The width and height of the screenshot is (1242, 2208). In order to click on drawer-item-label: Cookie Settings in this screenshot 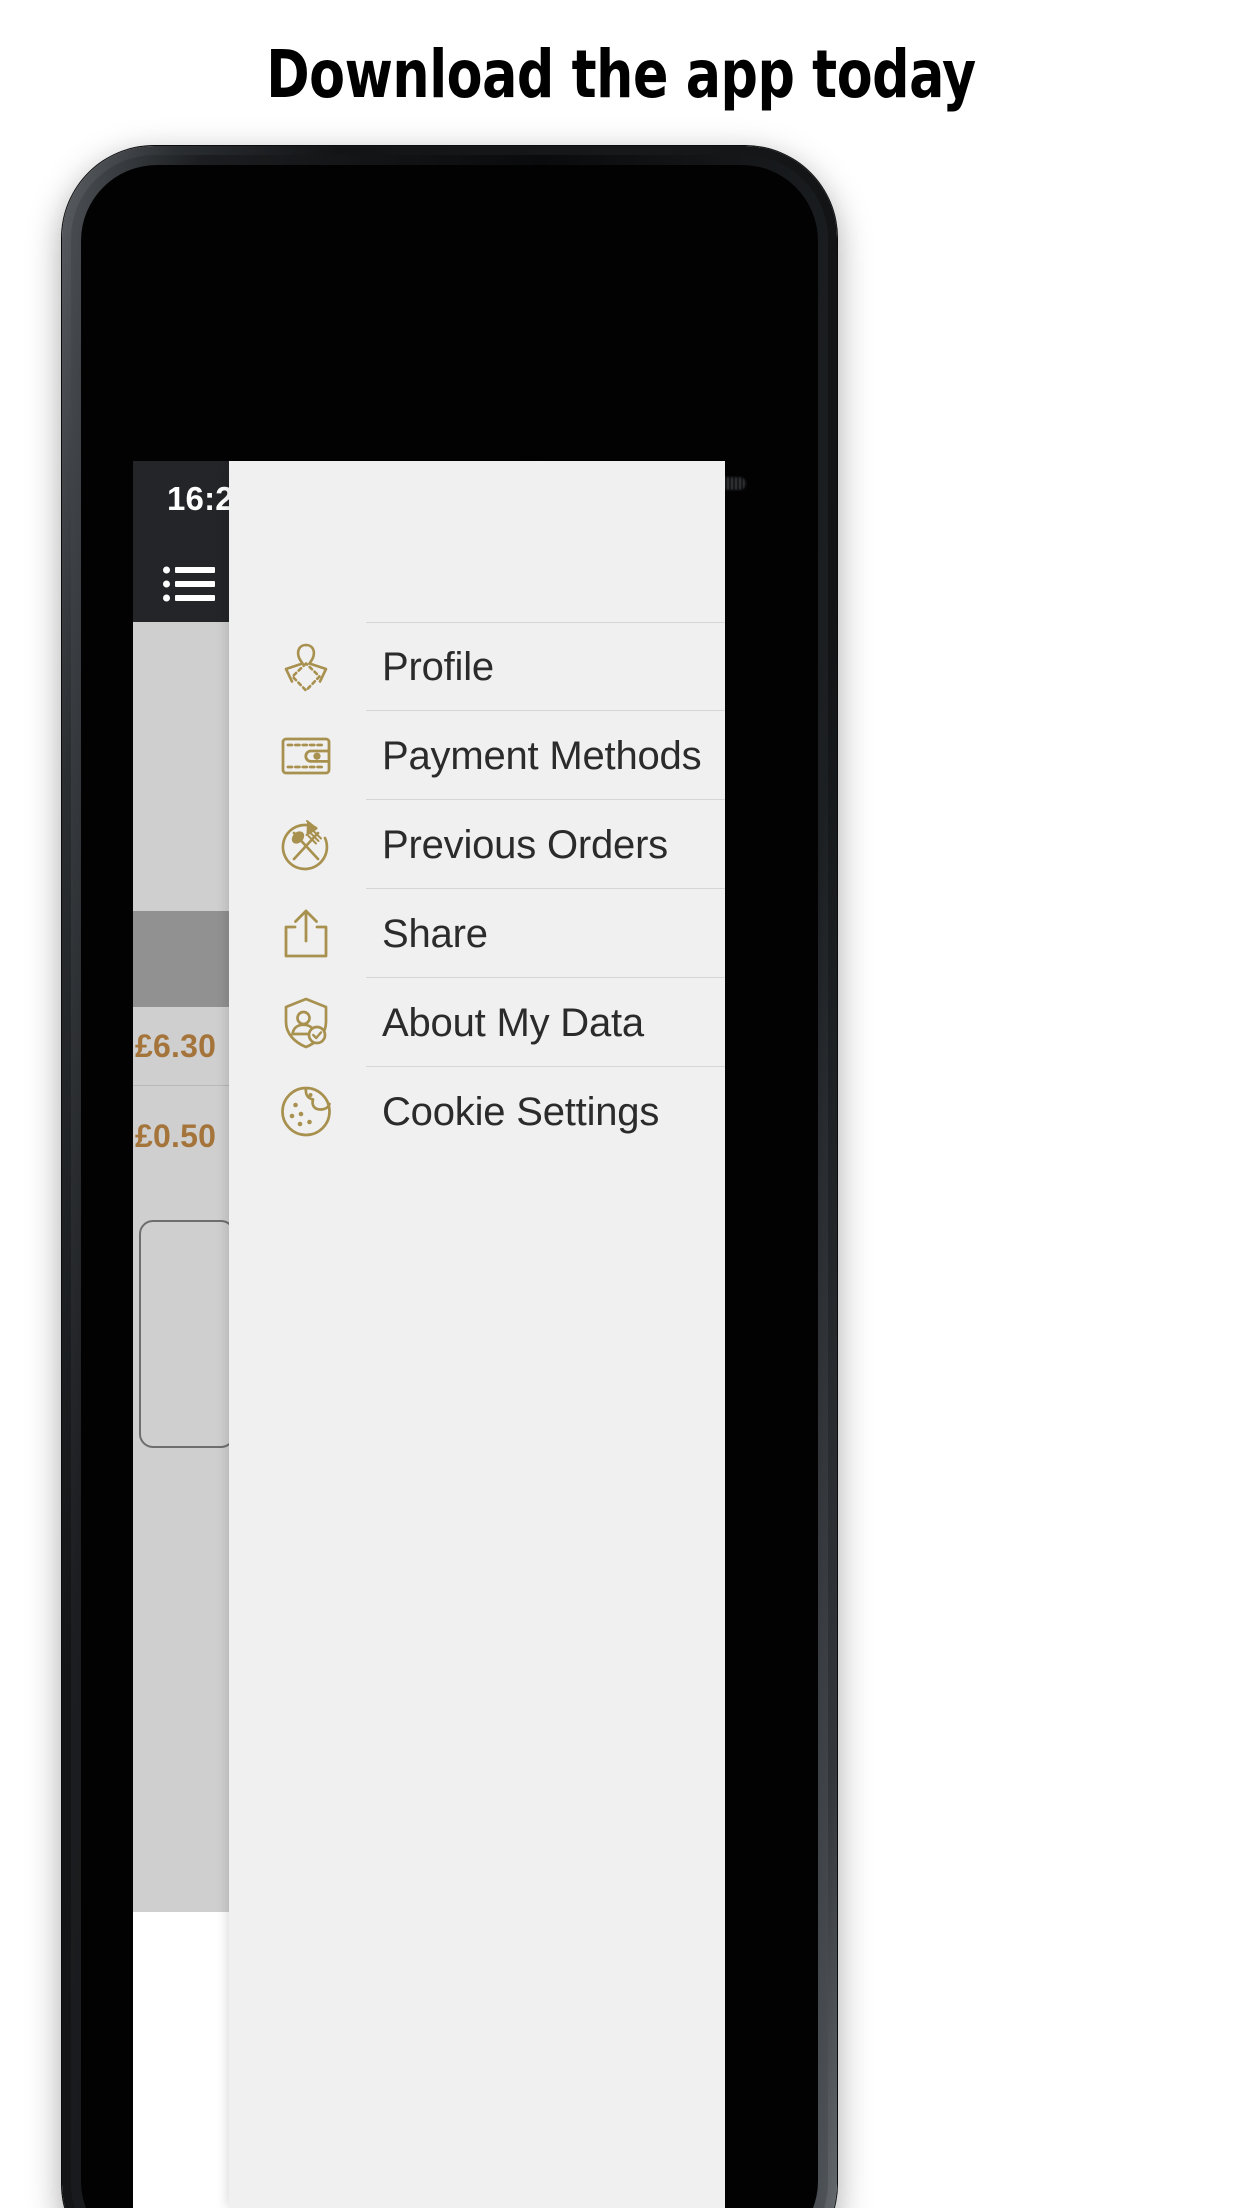, I will do `click(521, 1111)`.